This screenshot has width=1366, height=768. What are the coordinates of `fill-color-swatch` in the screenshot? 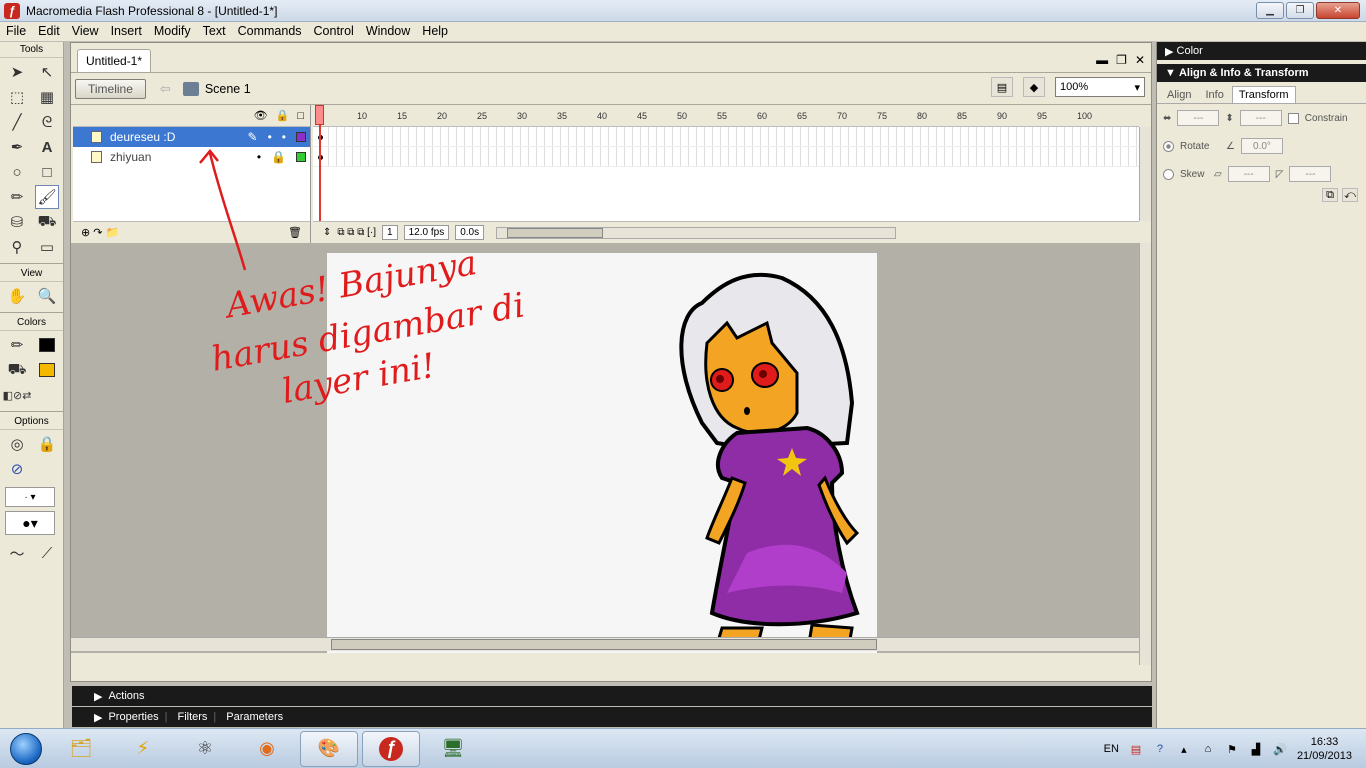 It's located at (47, 370).